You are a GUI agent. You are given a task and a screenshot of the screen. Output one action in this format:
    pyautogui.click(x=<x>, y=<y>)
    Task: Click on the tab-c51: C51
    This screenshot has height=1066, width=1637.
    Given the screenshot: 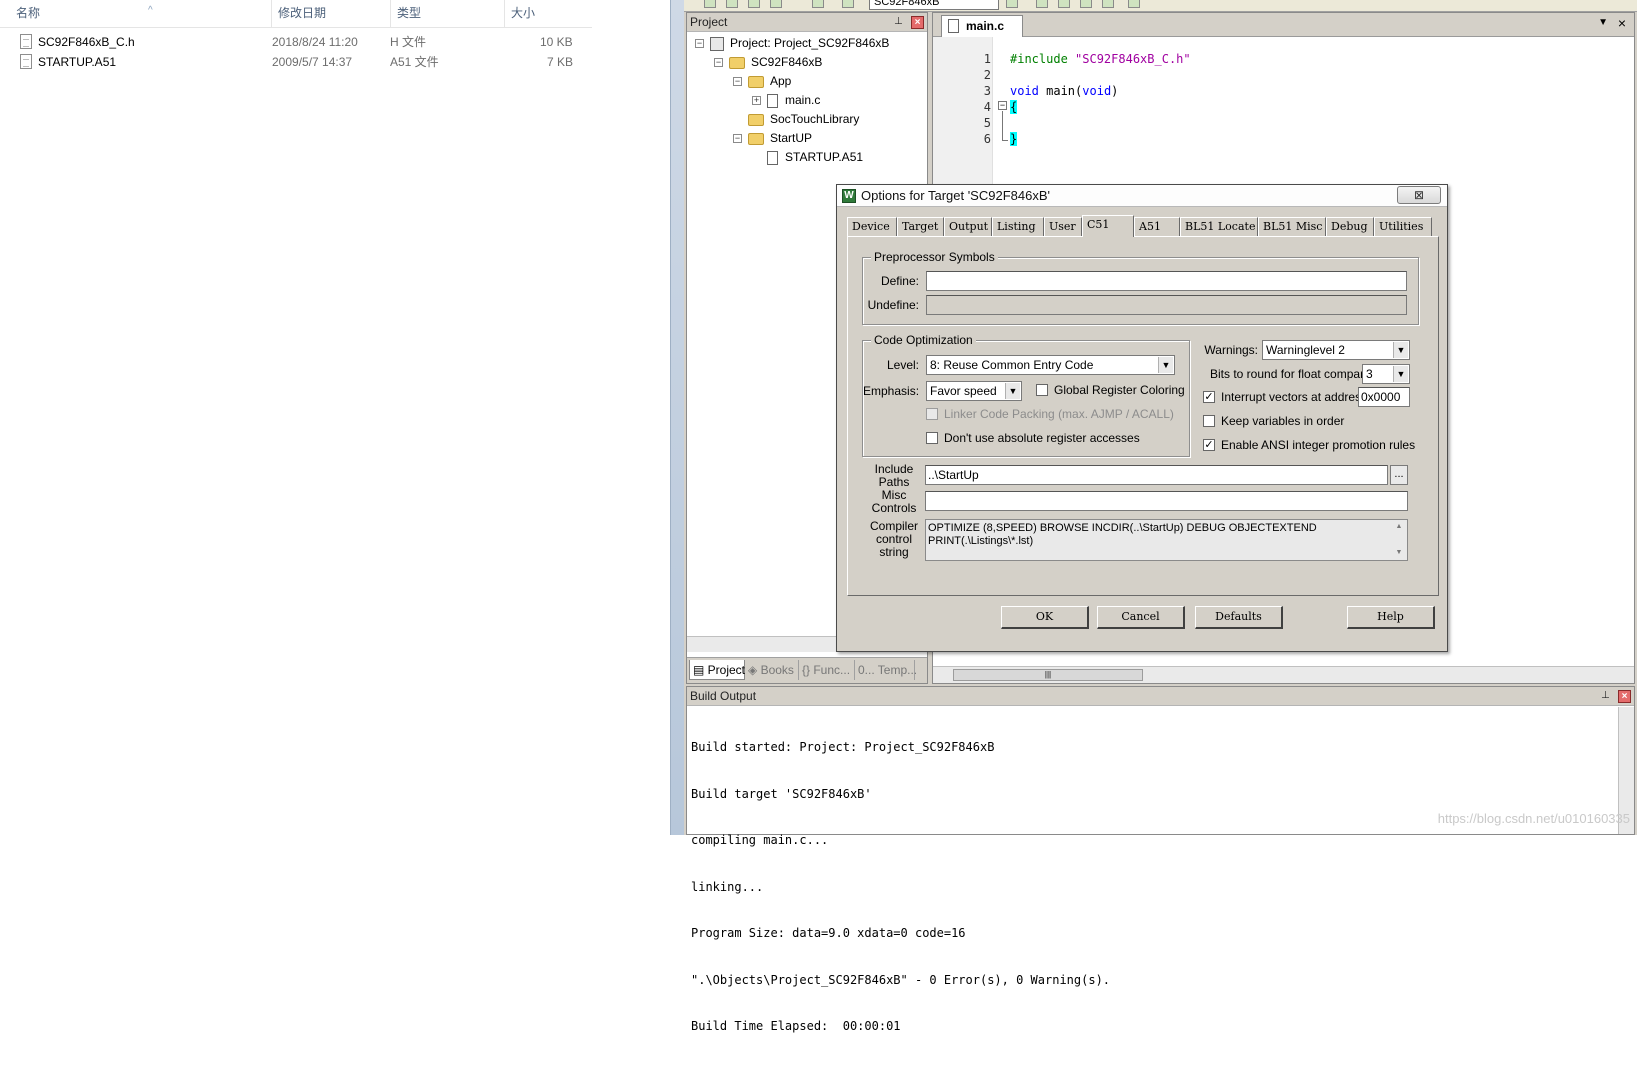 What is the action you would take?
    pyautogui.click(x=1108, y=226)
    